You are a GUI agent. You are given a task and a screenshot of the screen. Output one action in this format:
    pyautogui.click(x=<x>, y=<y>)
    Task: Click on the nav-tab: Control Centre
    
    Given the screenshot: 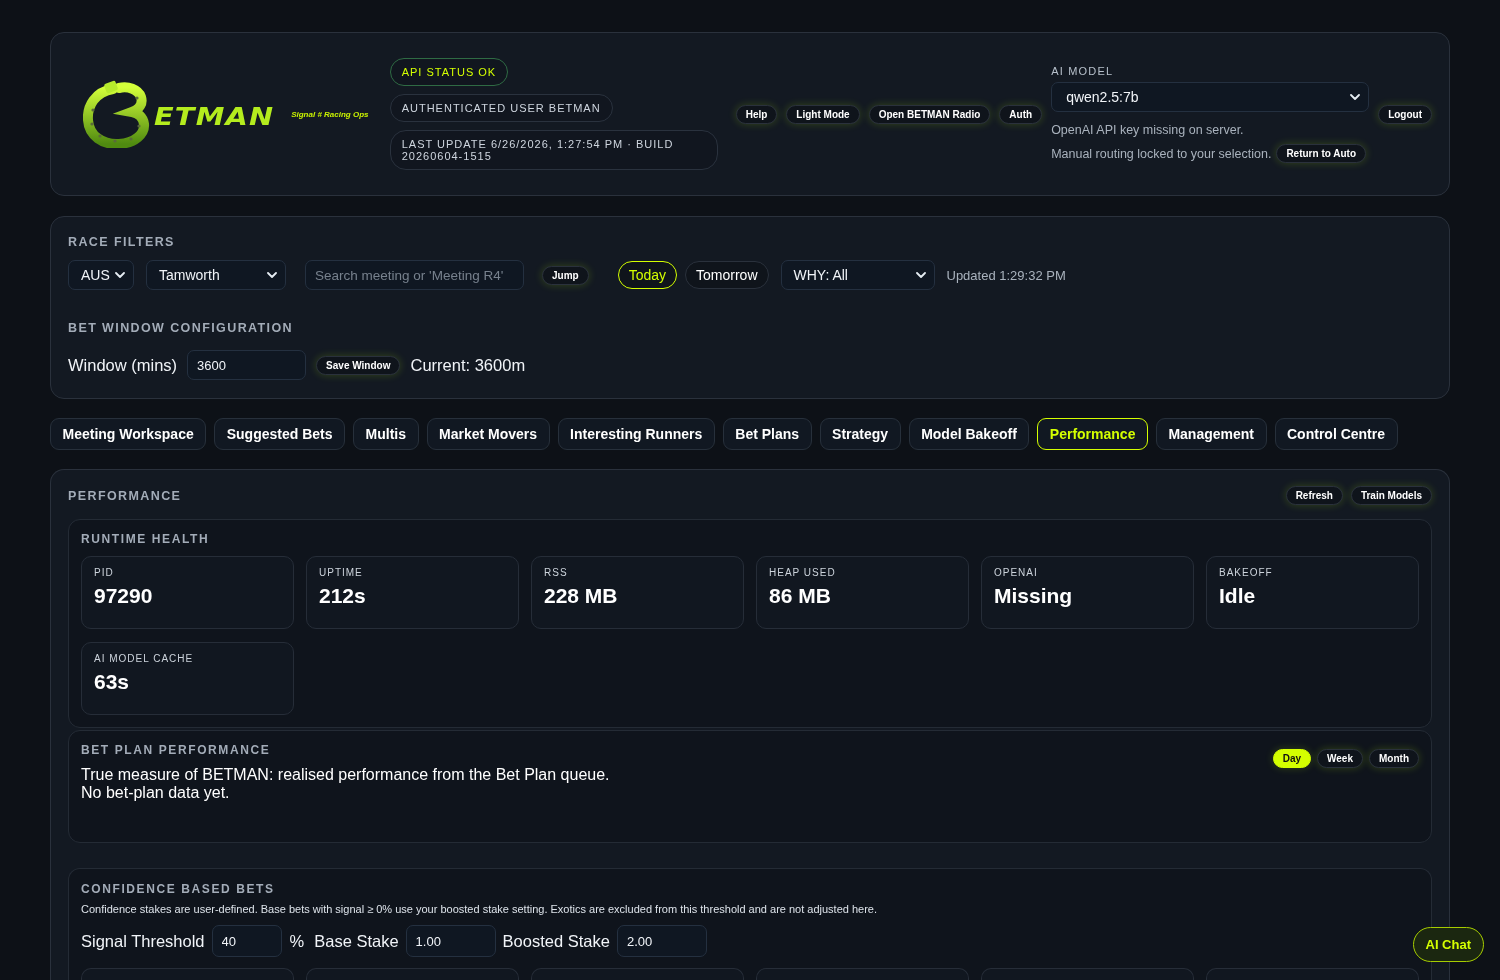 What is the action you would take?
    pyautogui.click(x=1336, y=434)
    